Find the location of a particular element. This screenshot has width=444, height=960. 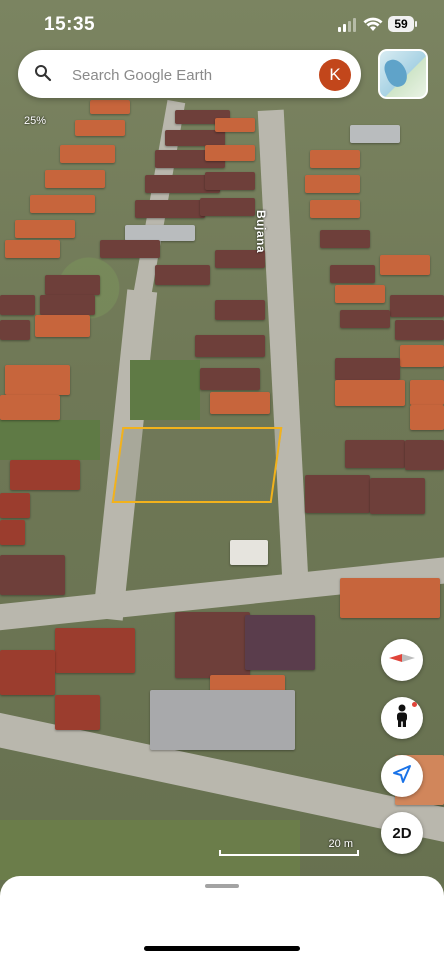

map-layers-button is located at coordinates (403, 74).